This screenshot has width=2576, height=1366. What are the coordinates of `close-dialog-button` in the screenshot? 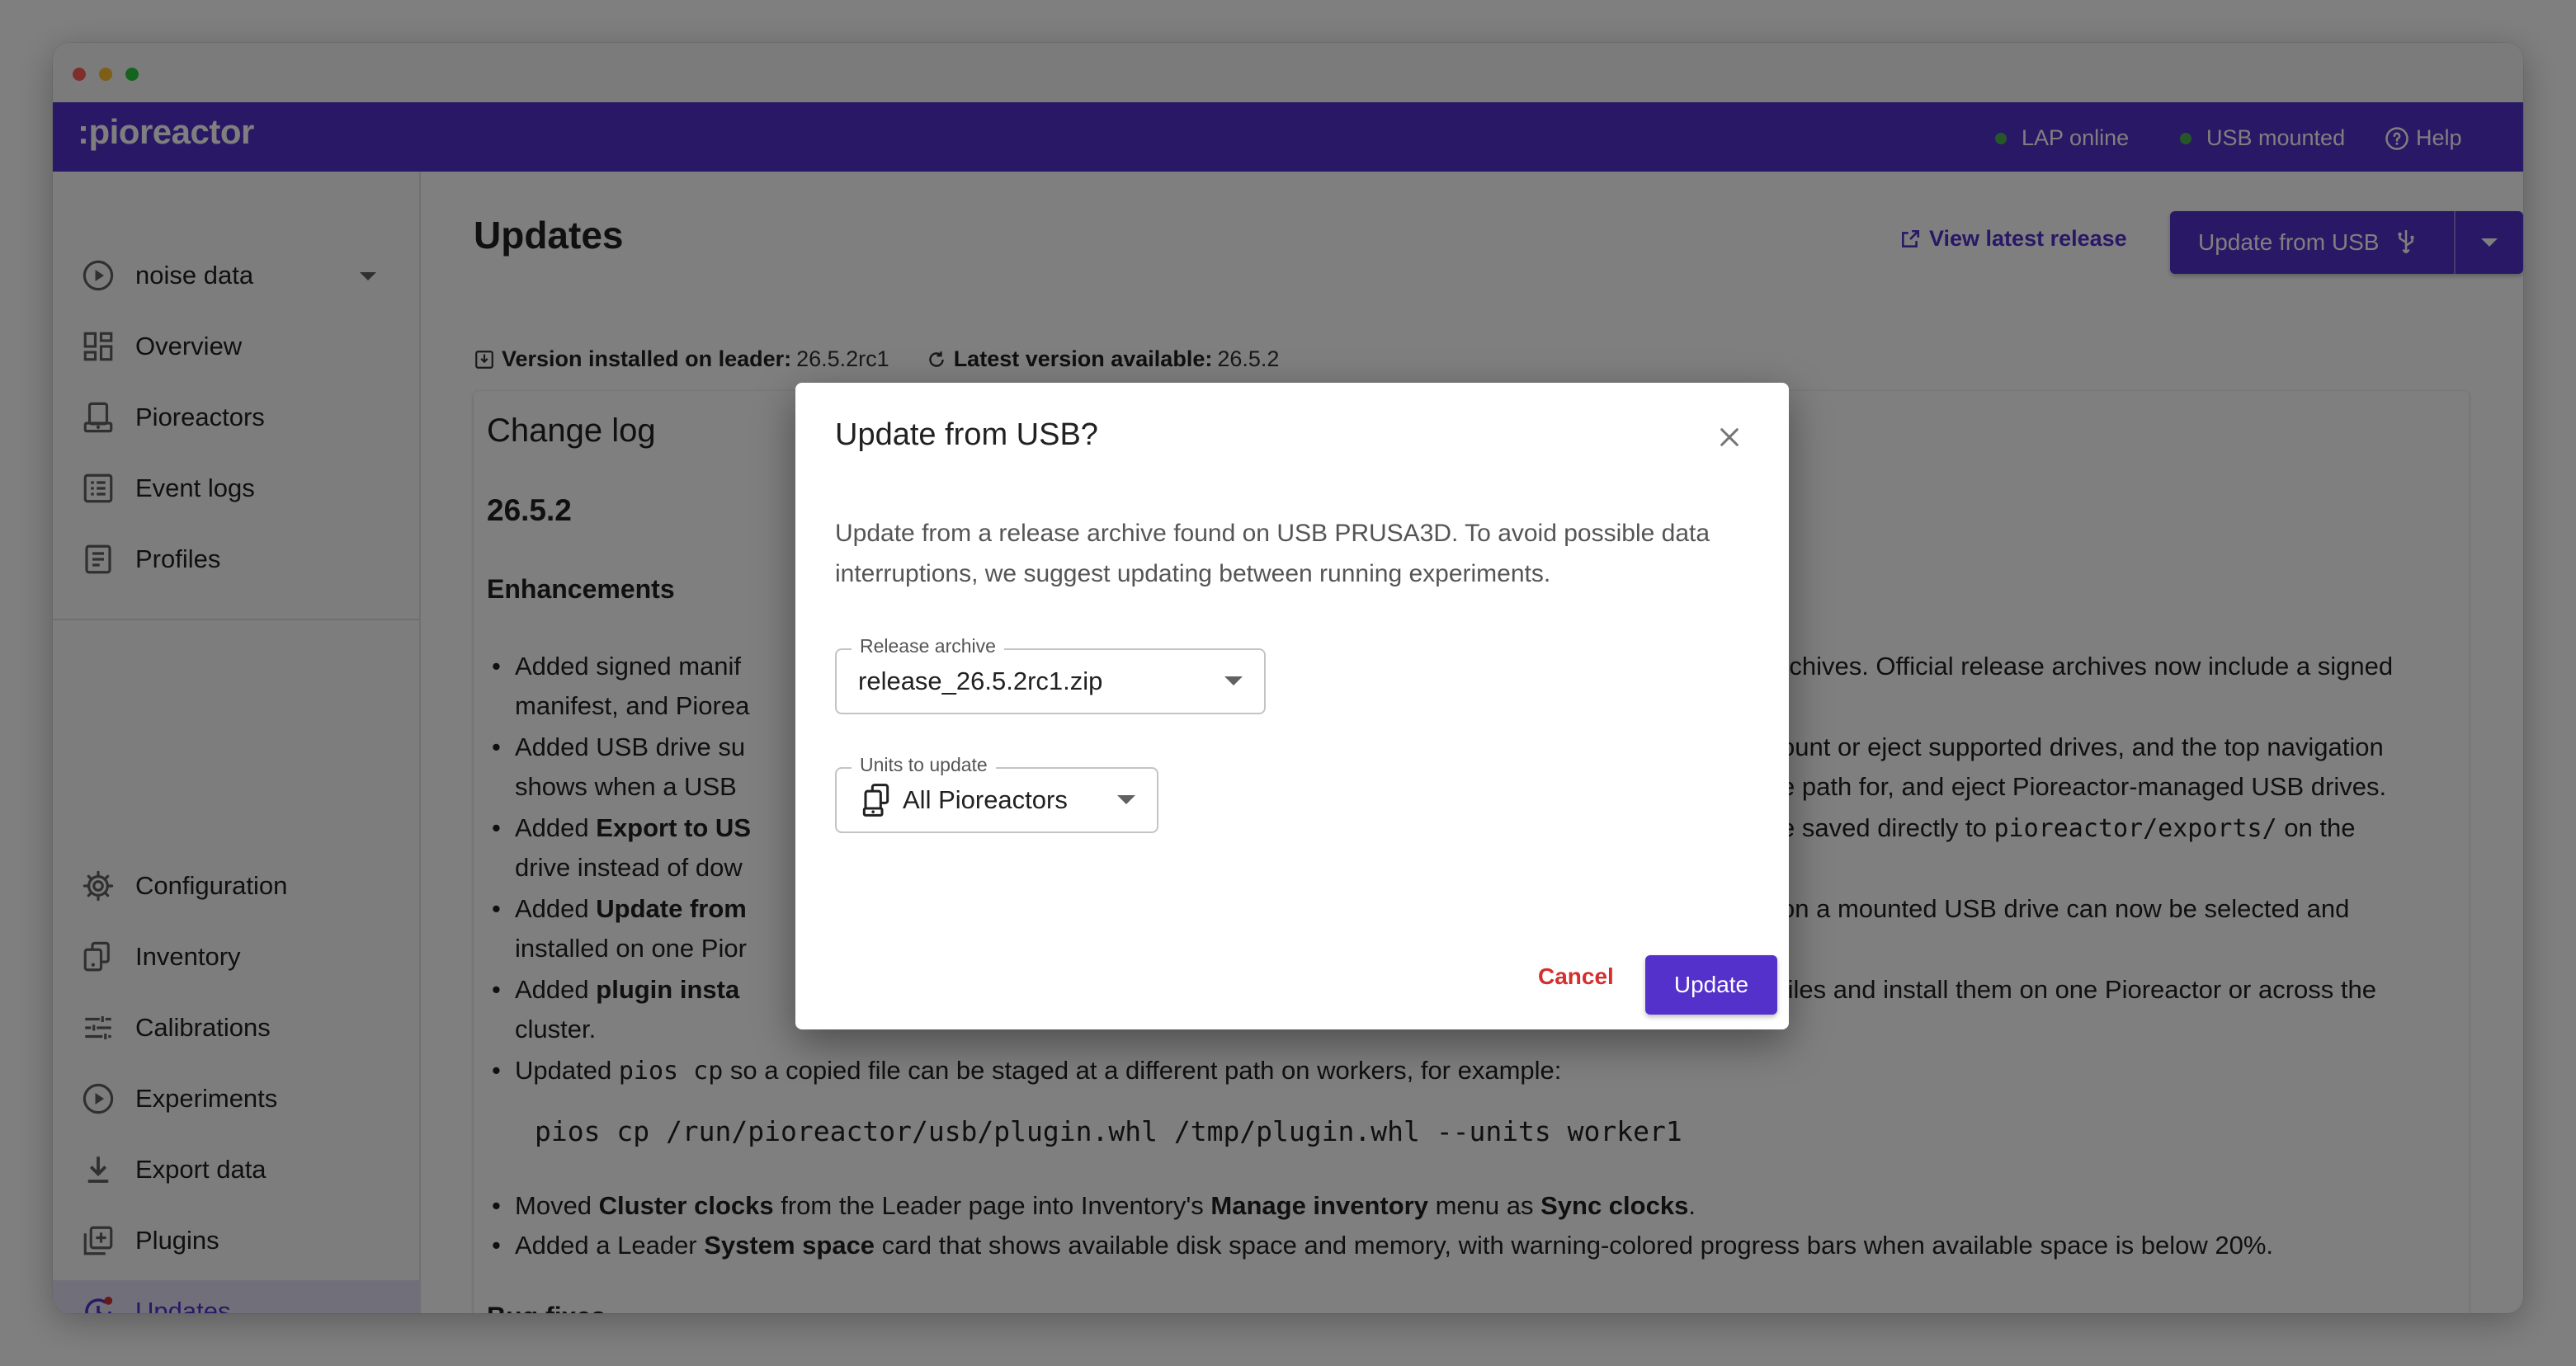 It's located at (1729, 437).